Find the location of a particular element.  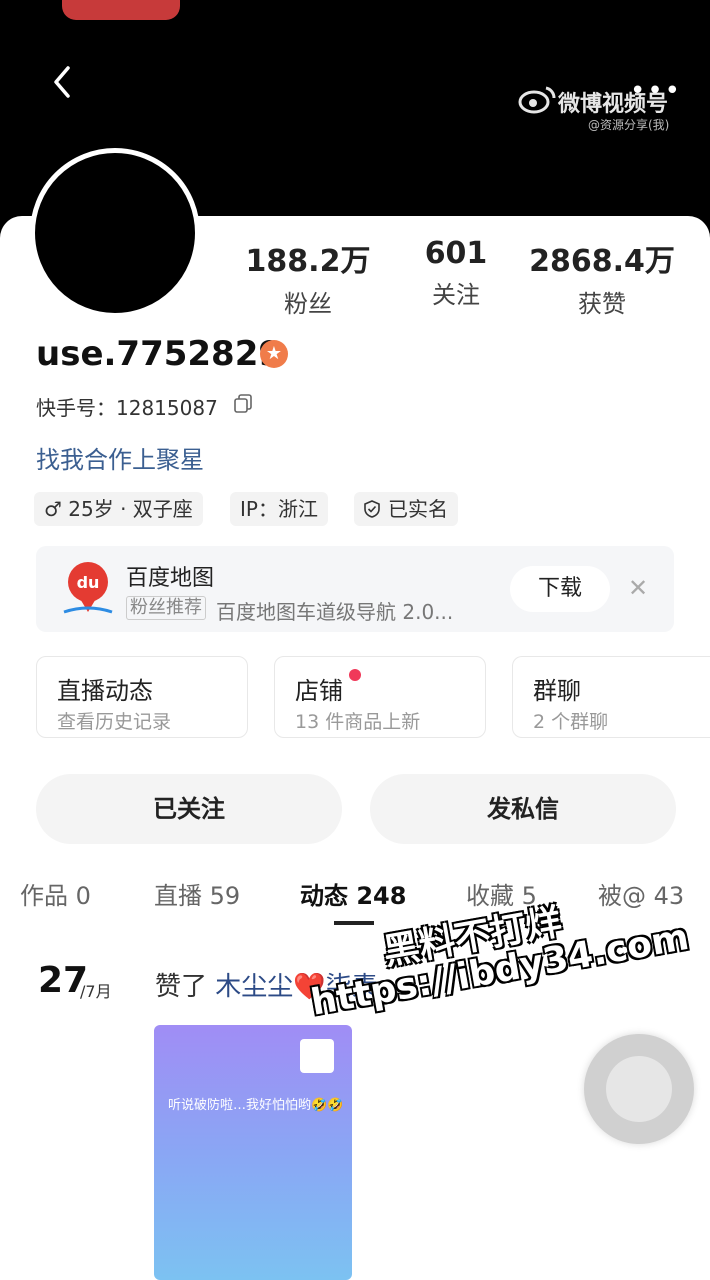

tab-works: 作品 0 is located at coordinates (55, 893).